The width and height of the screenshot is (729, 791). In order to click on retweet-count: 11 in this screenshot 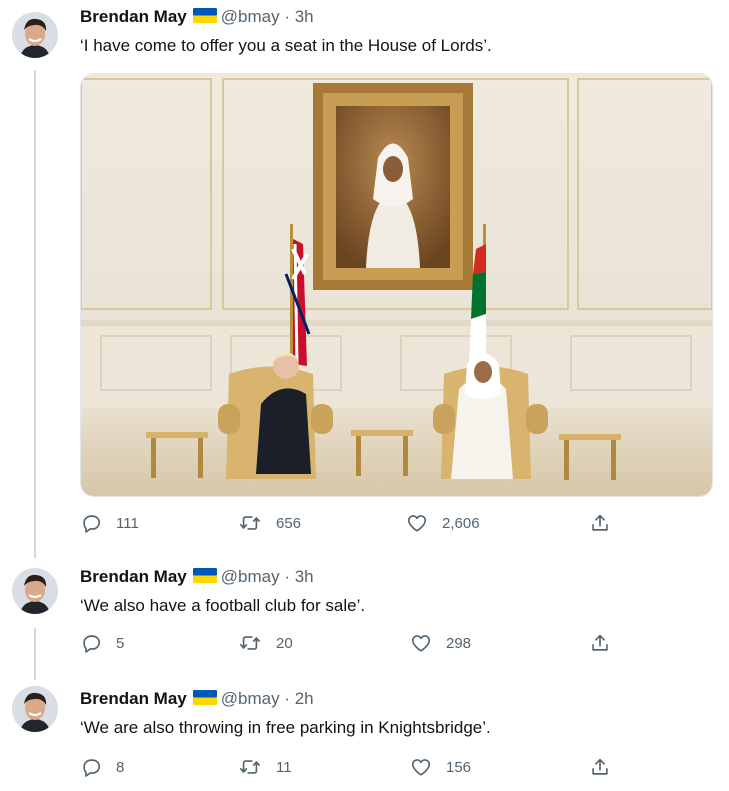, I will do `click(284, 767)`.